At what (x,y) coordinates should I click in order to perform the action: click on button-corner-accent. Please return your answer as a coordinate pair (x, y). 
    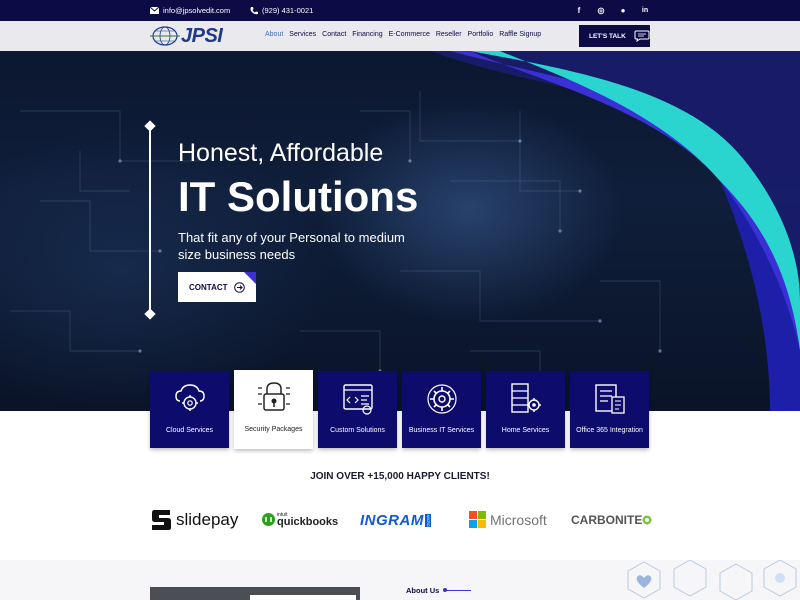
    Looking at the image, I should click on (250, 278).